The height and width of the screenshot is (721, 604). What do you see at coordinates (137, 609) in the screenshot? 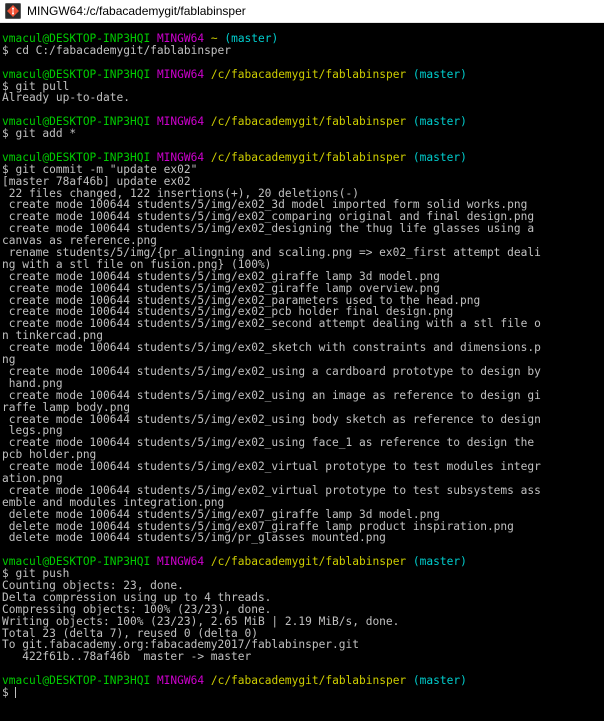
I see `output-line: Compressing objects: 100% (23/23), done.` at bounding box center [137, 609].